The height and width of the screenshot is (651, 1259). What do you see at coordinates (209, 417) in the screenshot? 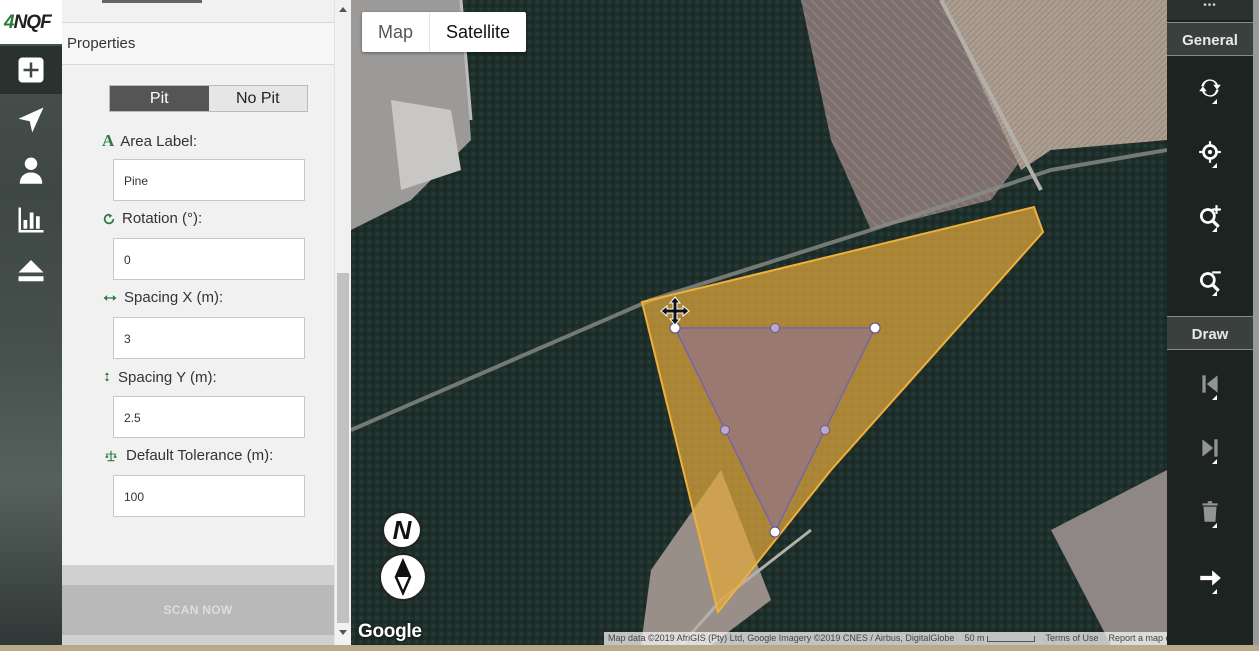
I see `spacing-y-input: 2.5` at bounding box center [209, 417].